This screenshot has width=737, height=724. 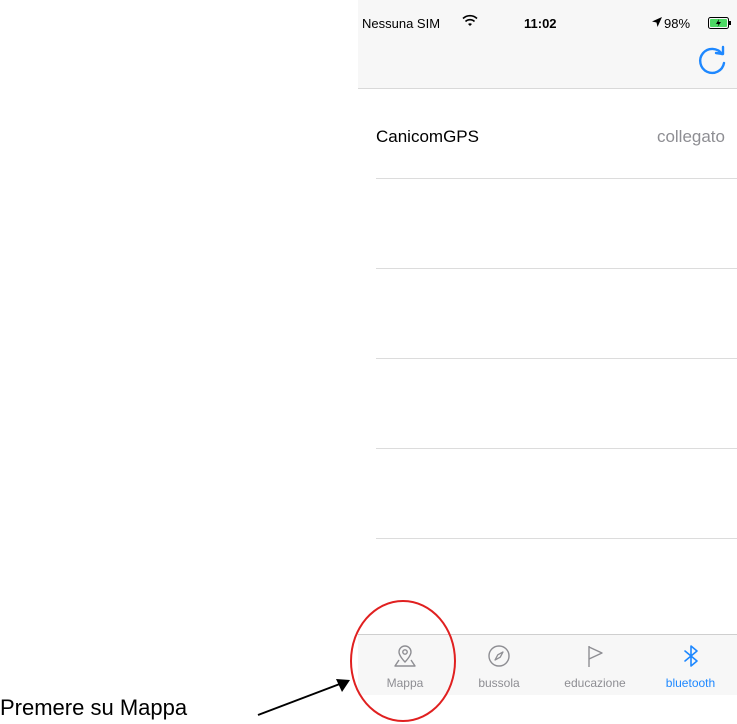 I want to click on tab-bluetooth: bluetooth, so click(x=690, y=665).